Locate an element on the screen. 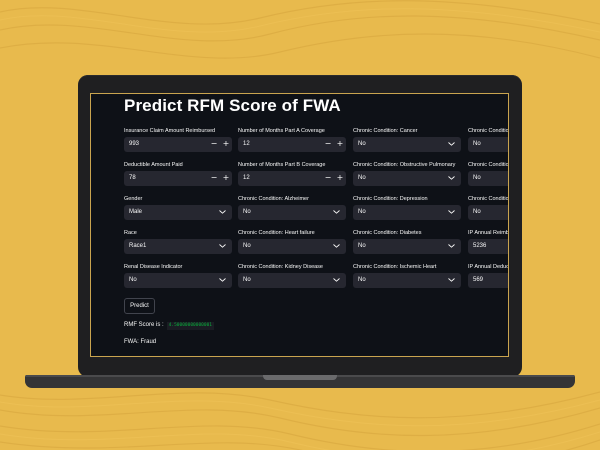  field-race: Race Race1 is located at coordinates (178, 241).